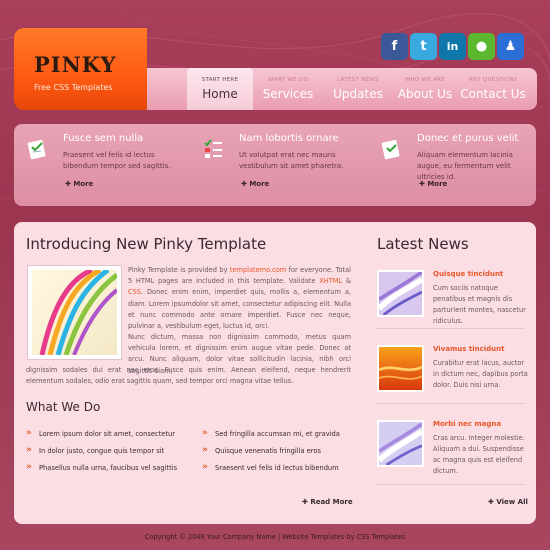  Describe the element at coordinates (83, 184) in the screenshot. I see `feature-1-more-label: More` at that location.